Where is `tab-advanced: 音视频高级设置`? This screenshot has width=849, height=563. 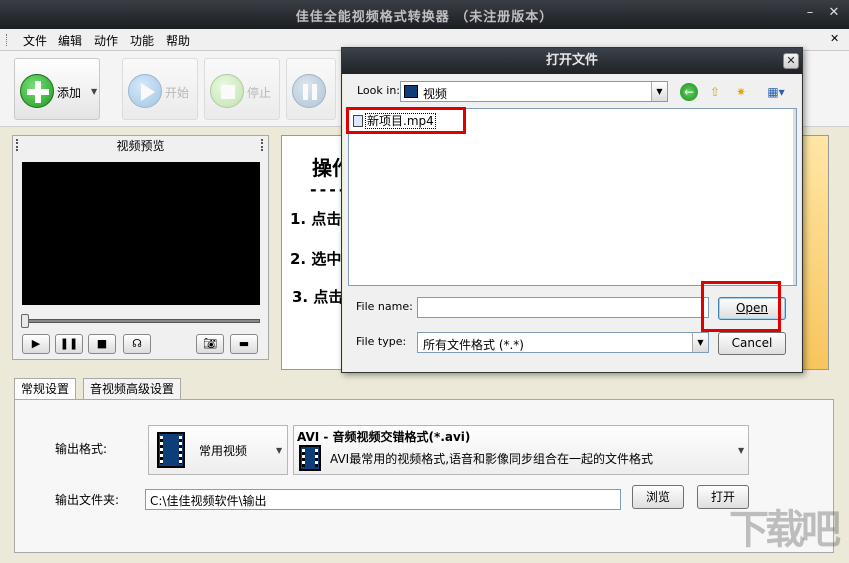
tab-advanced: 音视频高级设置 is located at coordinates (132, 388).